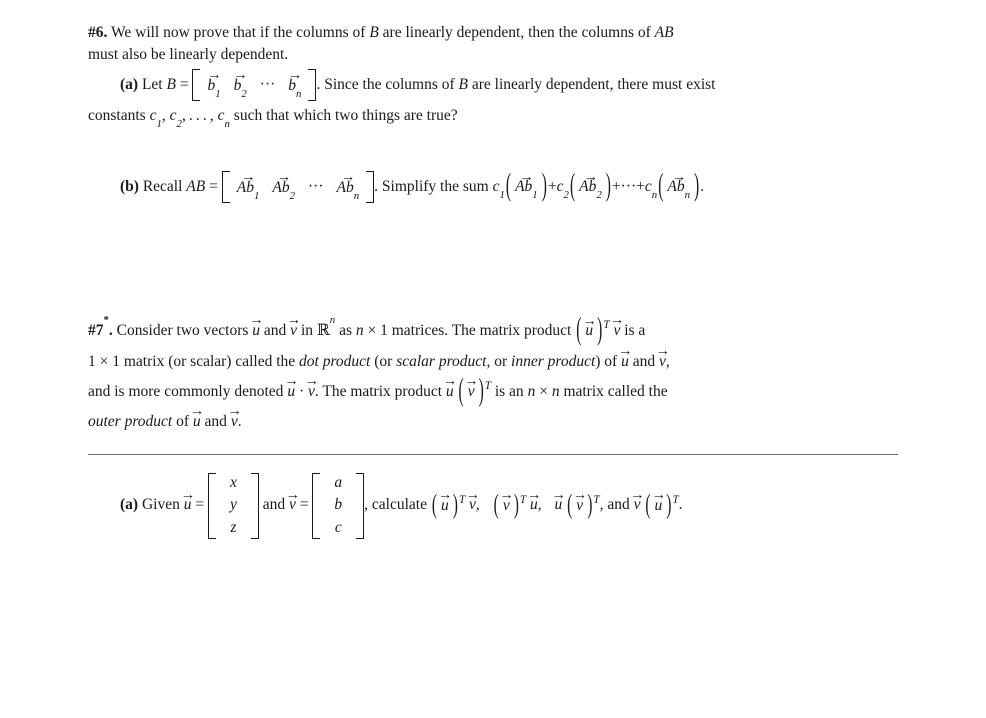 Image resolution: width=986 pixels, height=718 pixels. I want to click on problem-7-text-11: . The matrix product, so click(378, 391).